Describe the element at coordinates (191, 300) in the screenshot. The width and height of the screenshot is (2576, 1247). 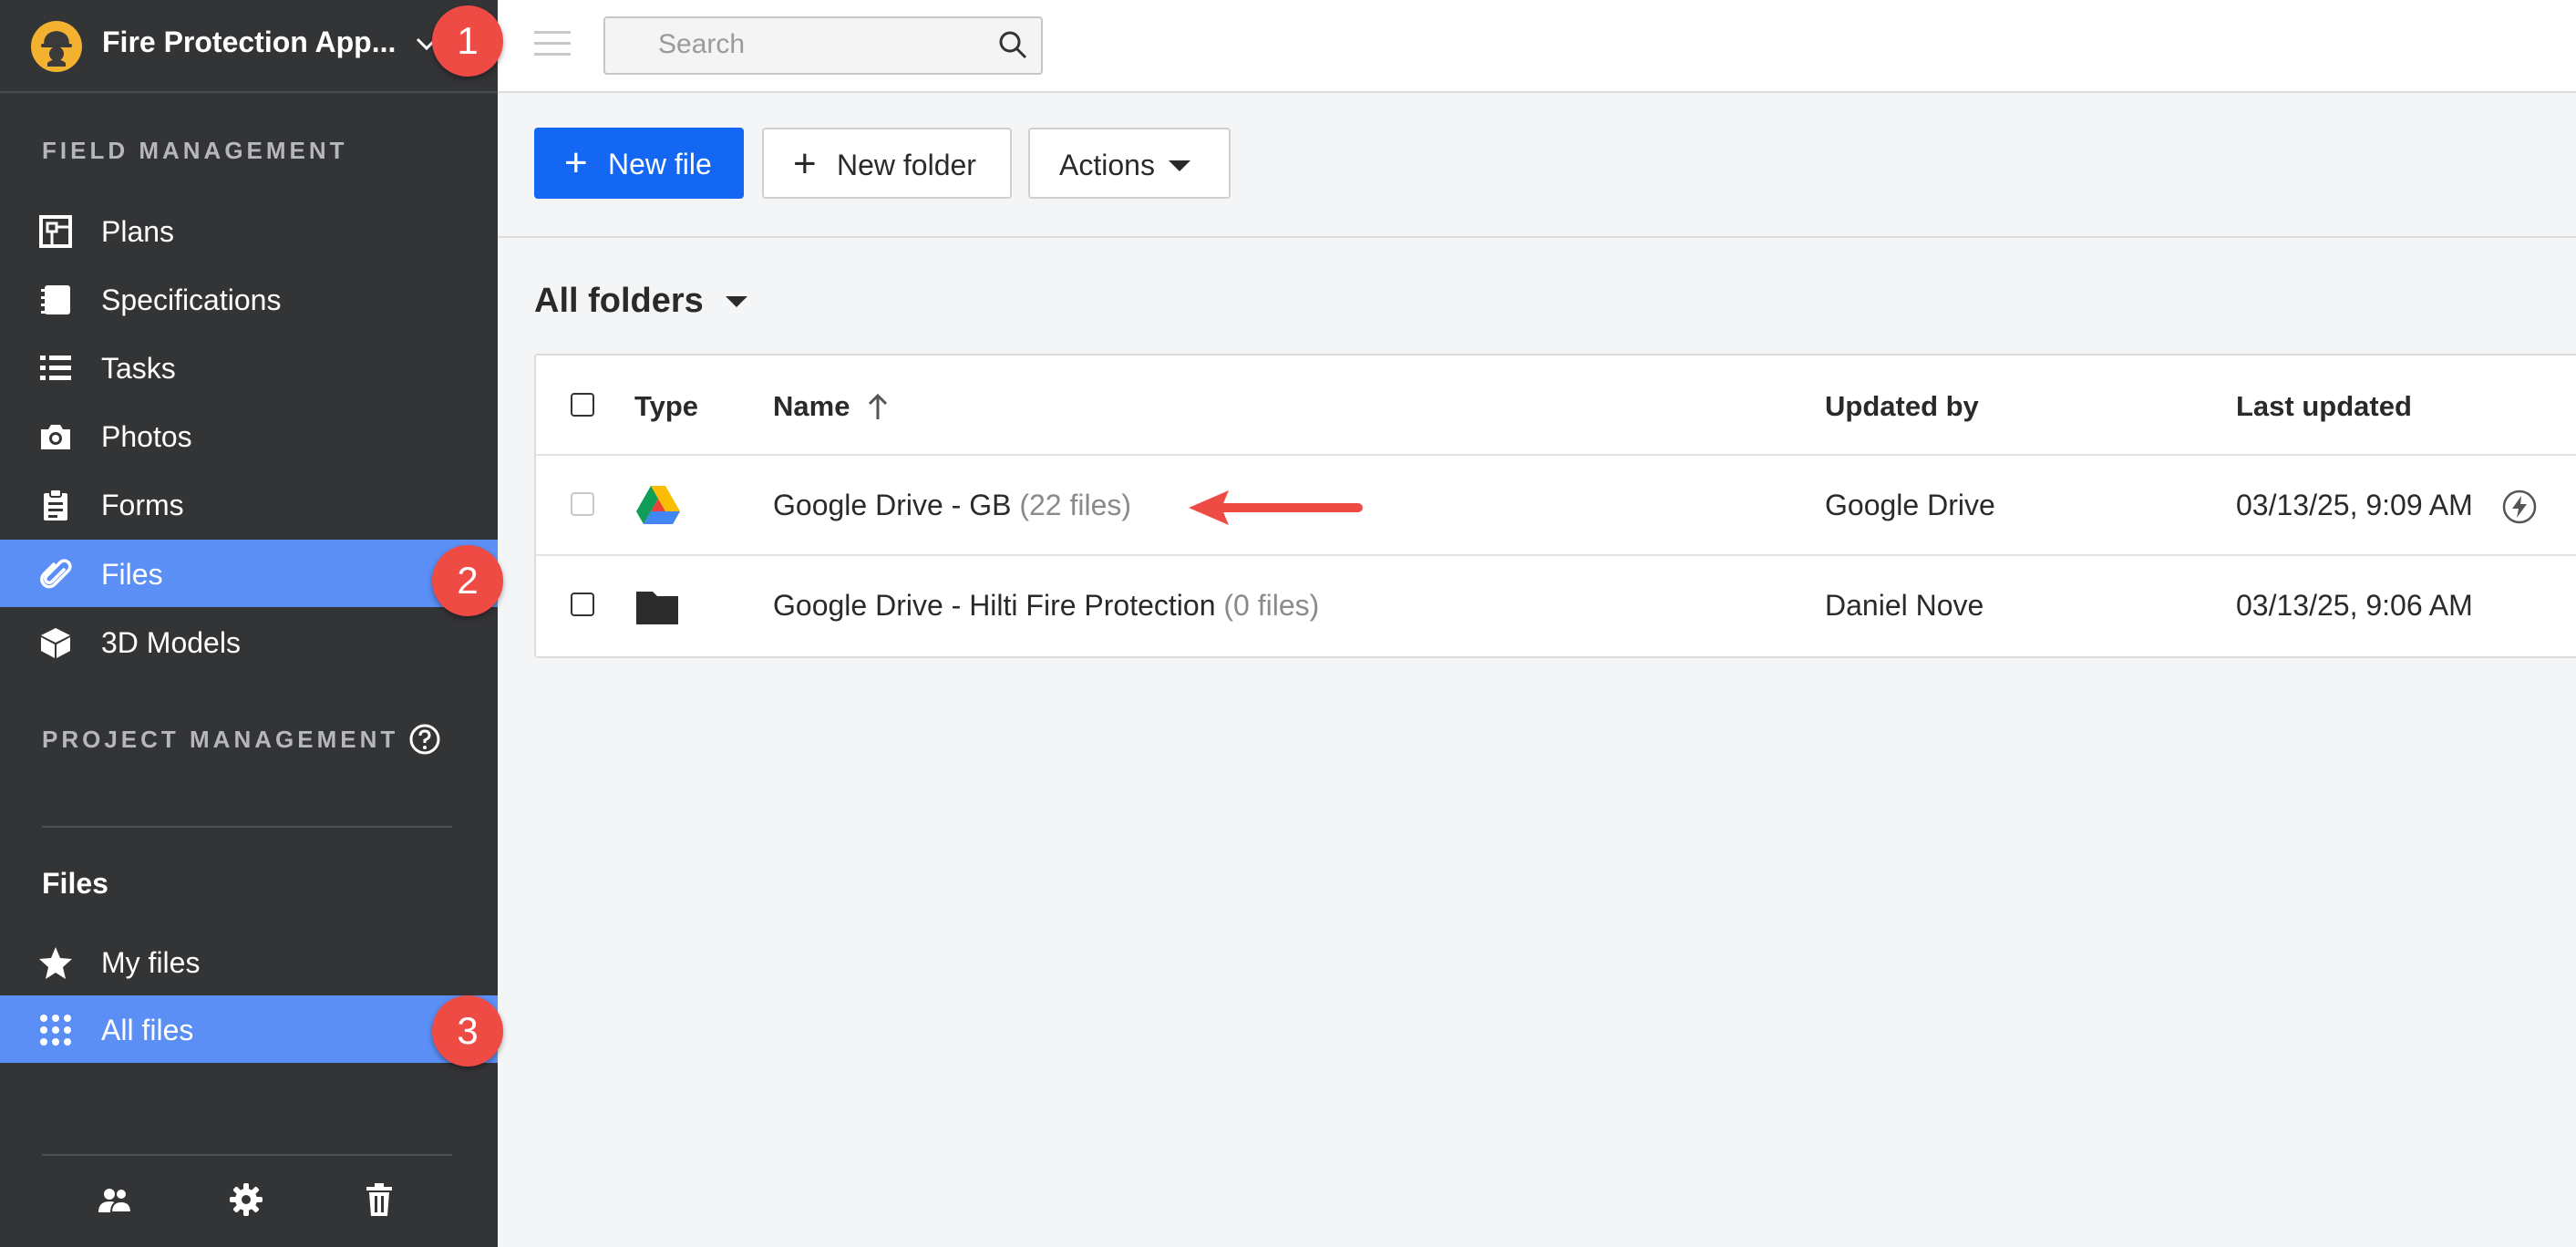
I see `sidebar-item-label: Specifications` at that location.